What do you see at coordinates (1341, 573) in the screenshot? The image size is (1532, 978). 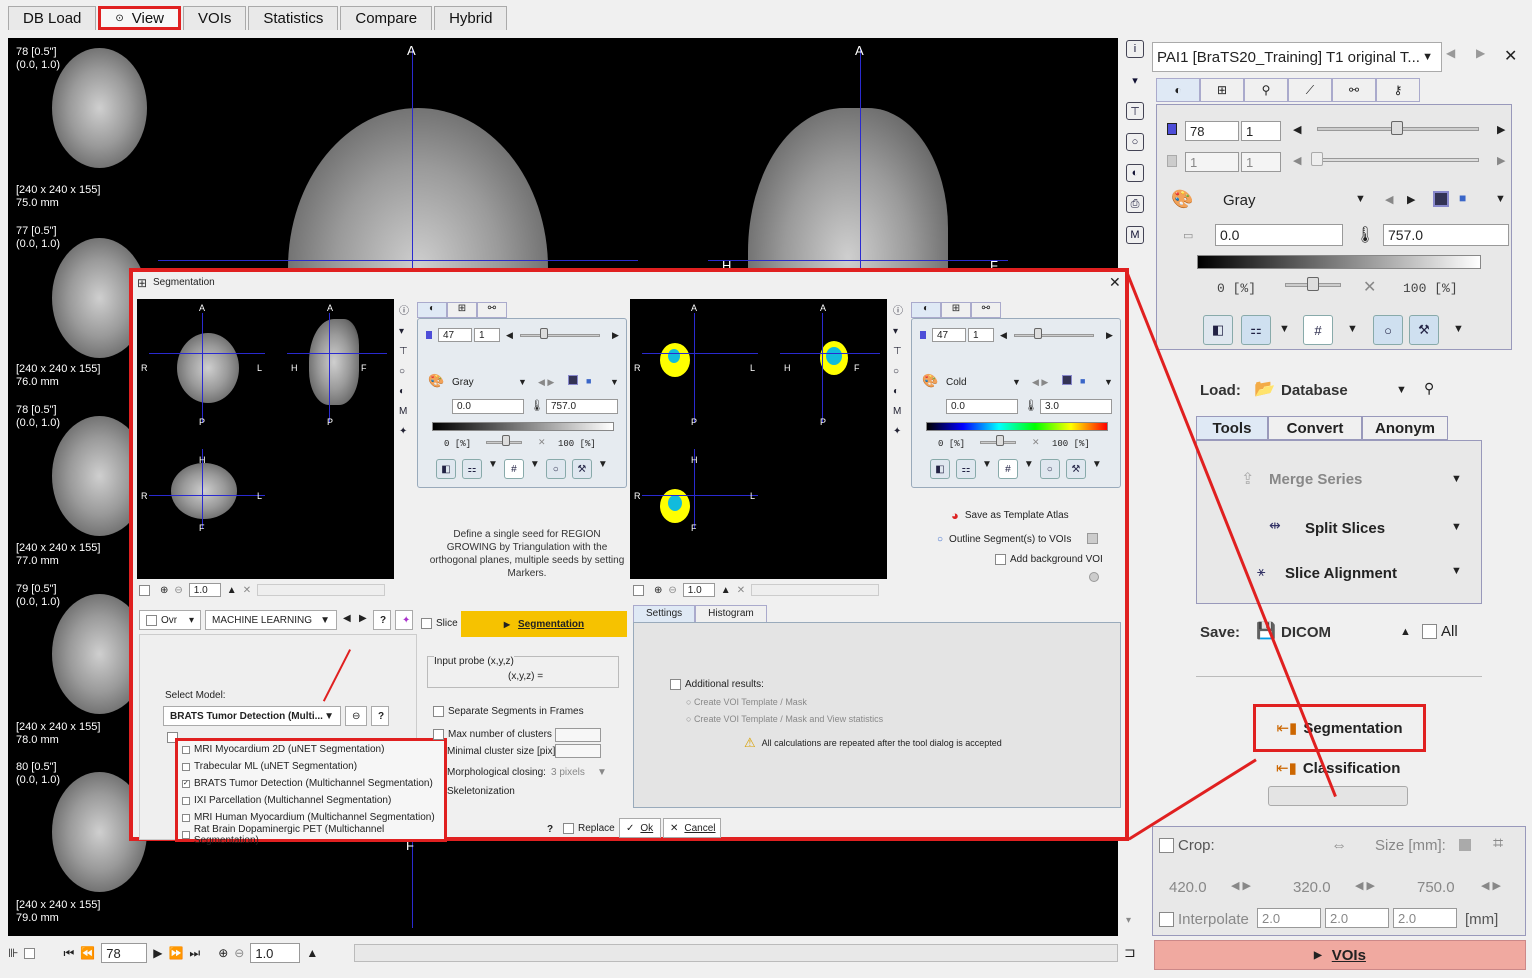 I see `slice-alignment-button: Slice Alignment` at bounding box center [1341, 573].